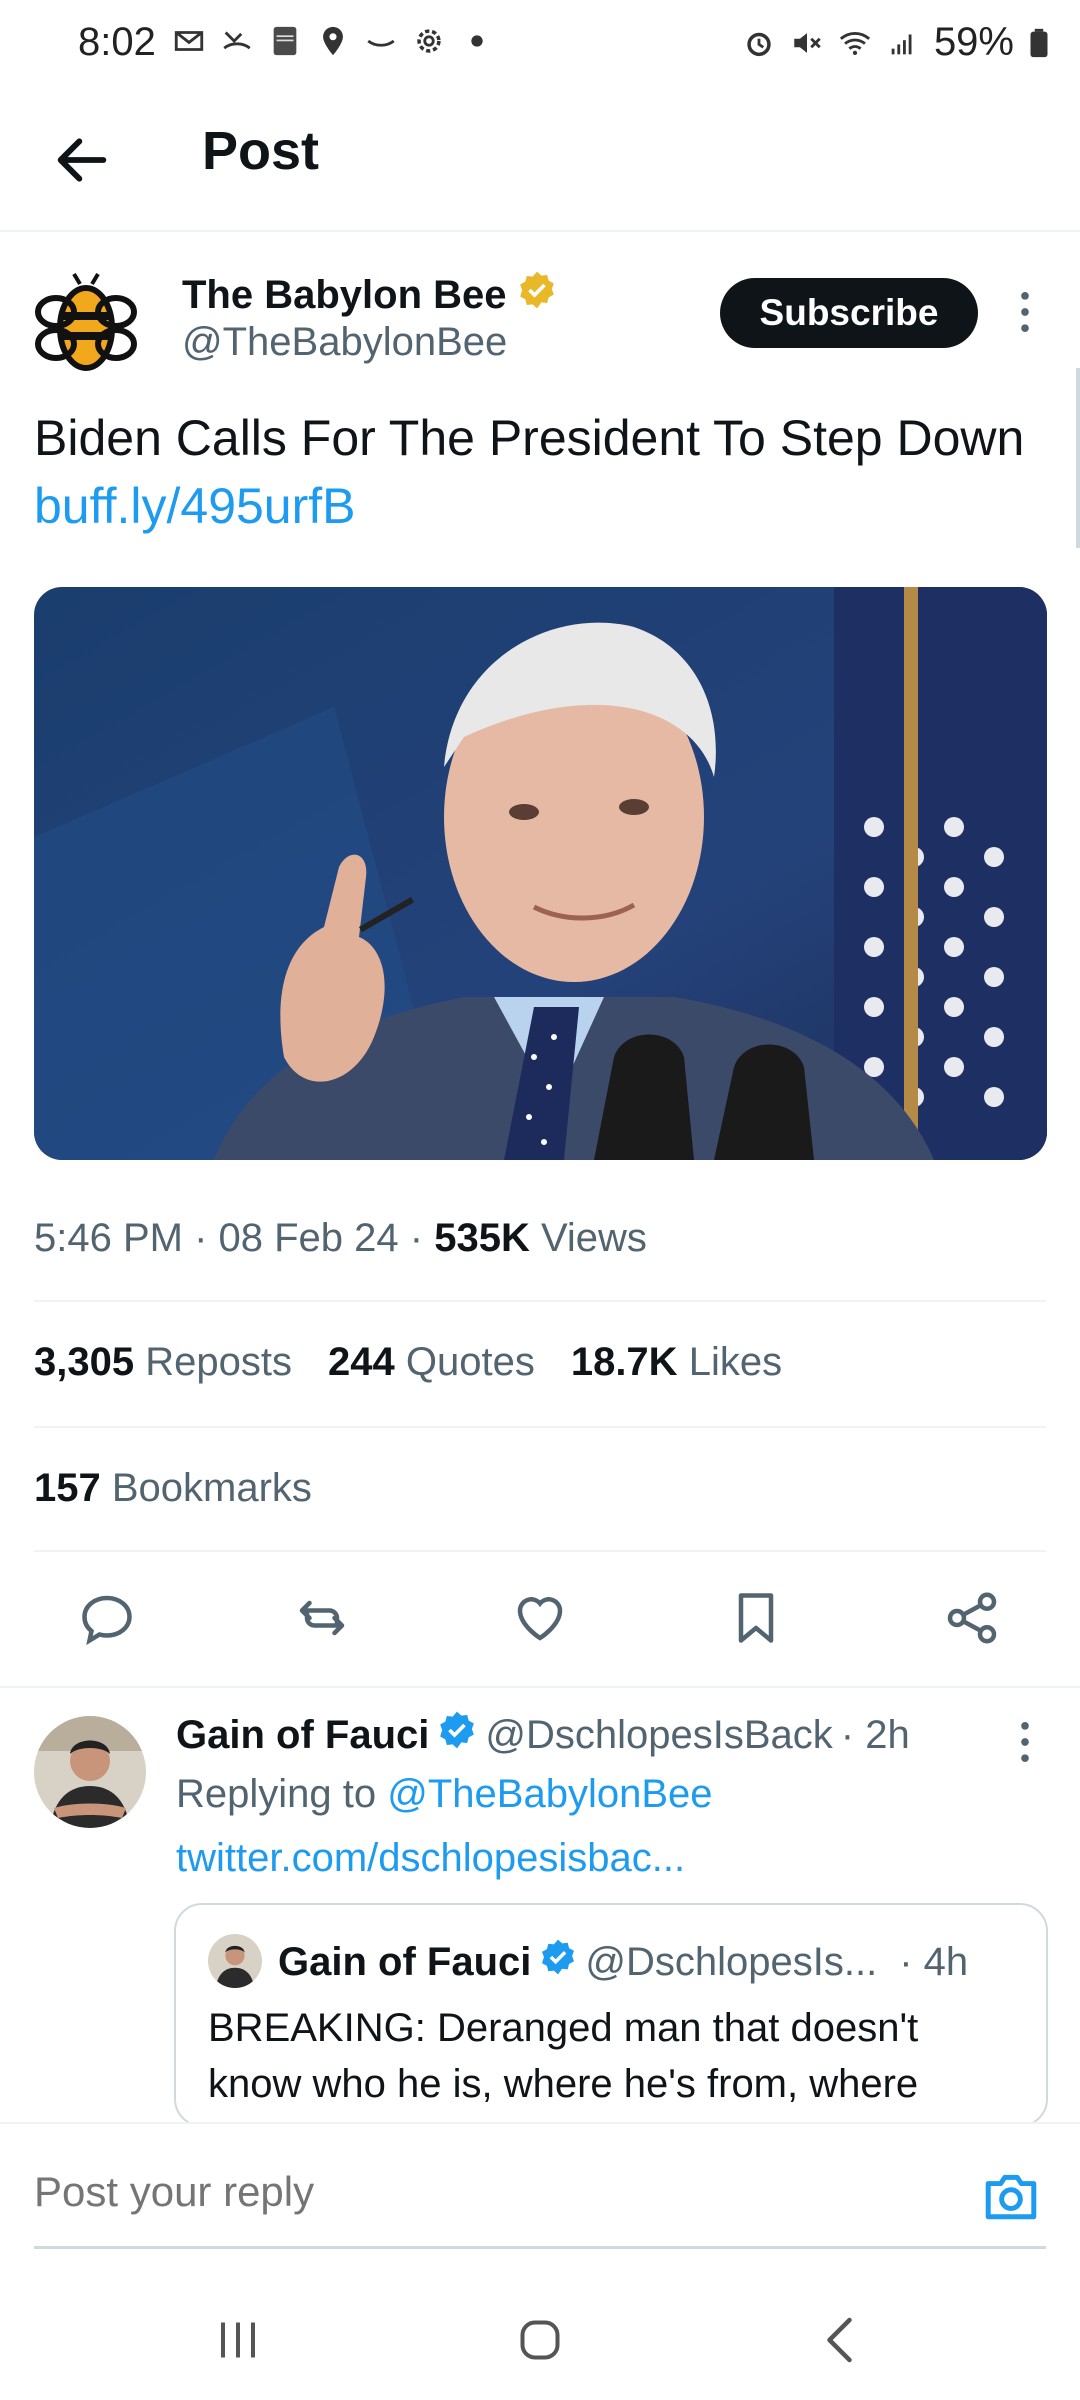 The width and height of the screenshot is (1080, 2400). I want to click on dot-icon, so click(477, 41).